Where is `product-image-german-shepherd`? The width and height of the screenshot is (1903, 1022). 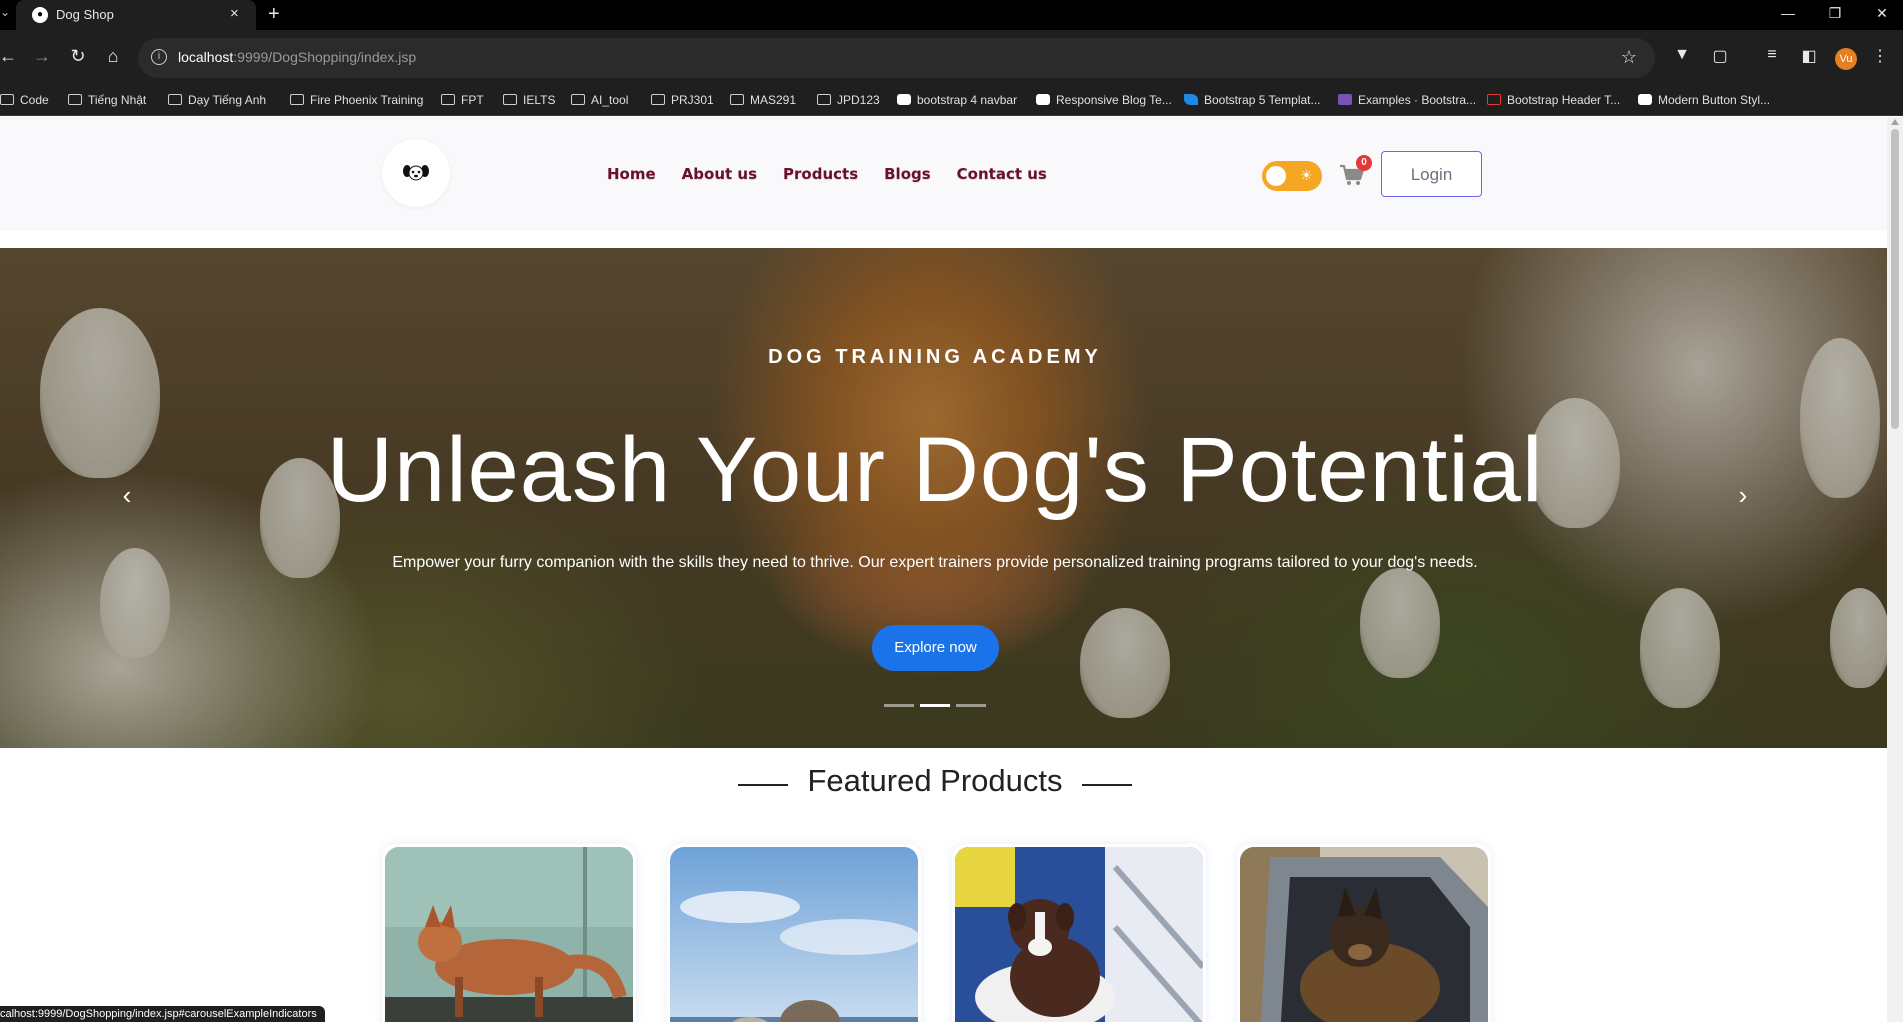
product-image-german-shepherd is located at coordinates (1364, 934).